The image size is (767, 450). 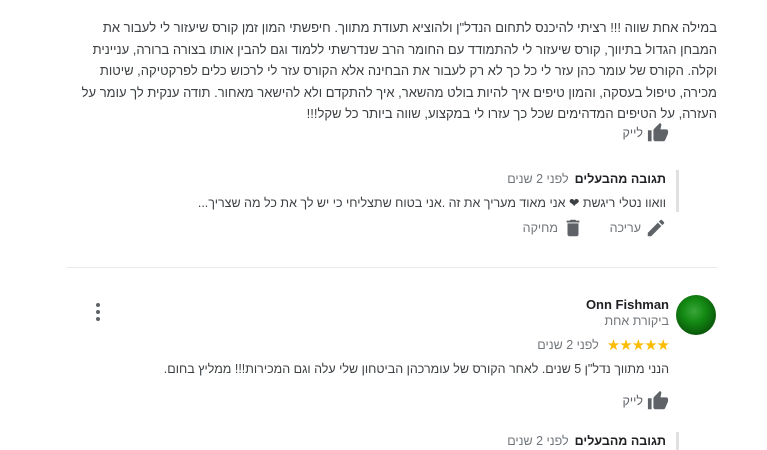 What do you see at coordinates (638, 345) in the screenshot?
I see `star-rating: ★★★★★` at bounding box center [638, 345].